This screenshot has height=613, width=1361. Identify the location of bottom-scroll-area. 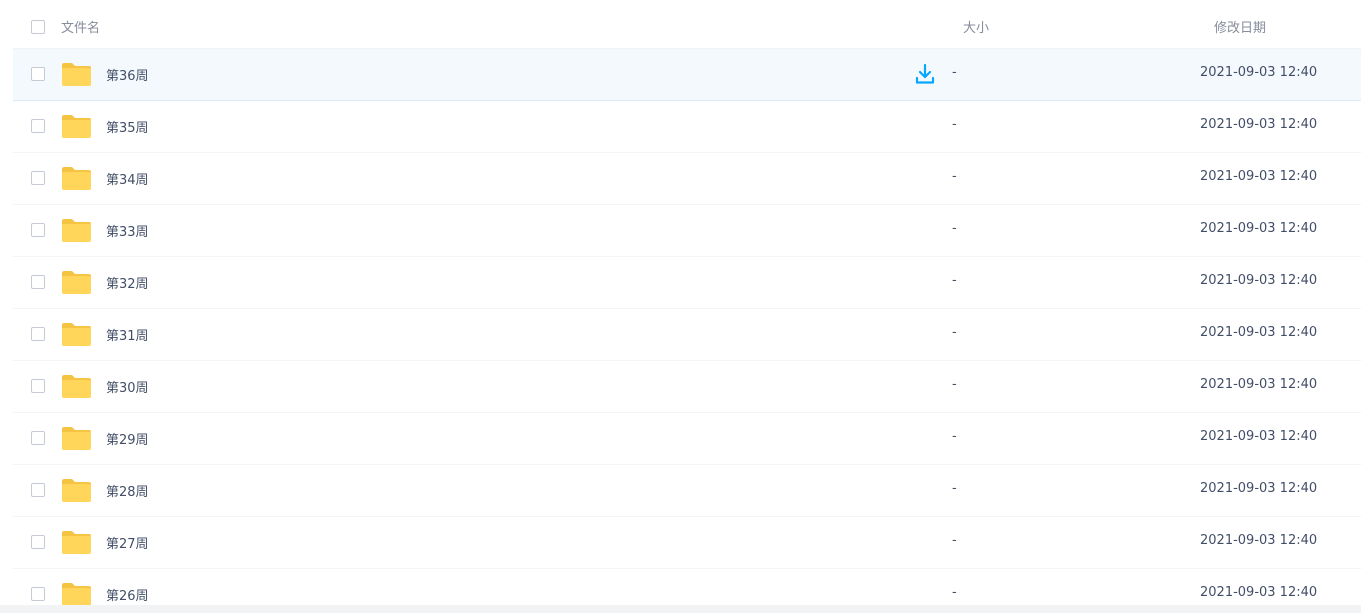
(680, 609).